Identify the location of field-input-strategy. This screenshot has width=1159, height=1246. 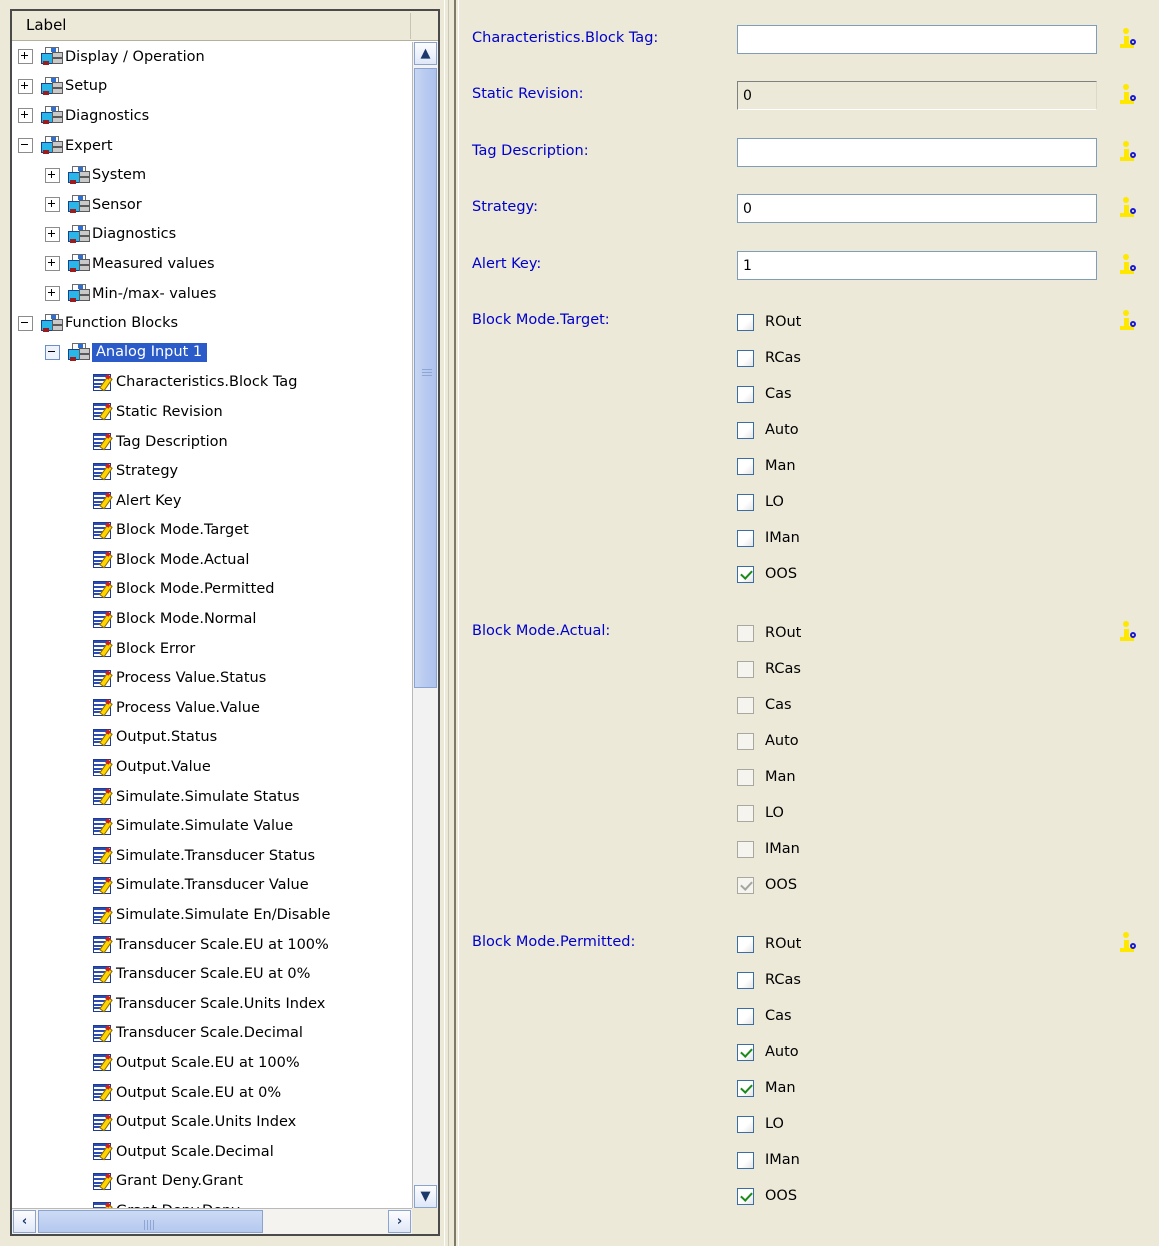
(917, 208).